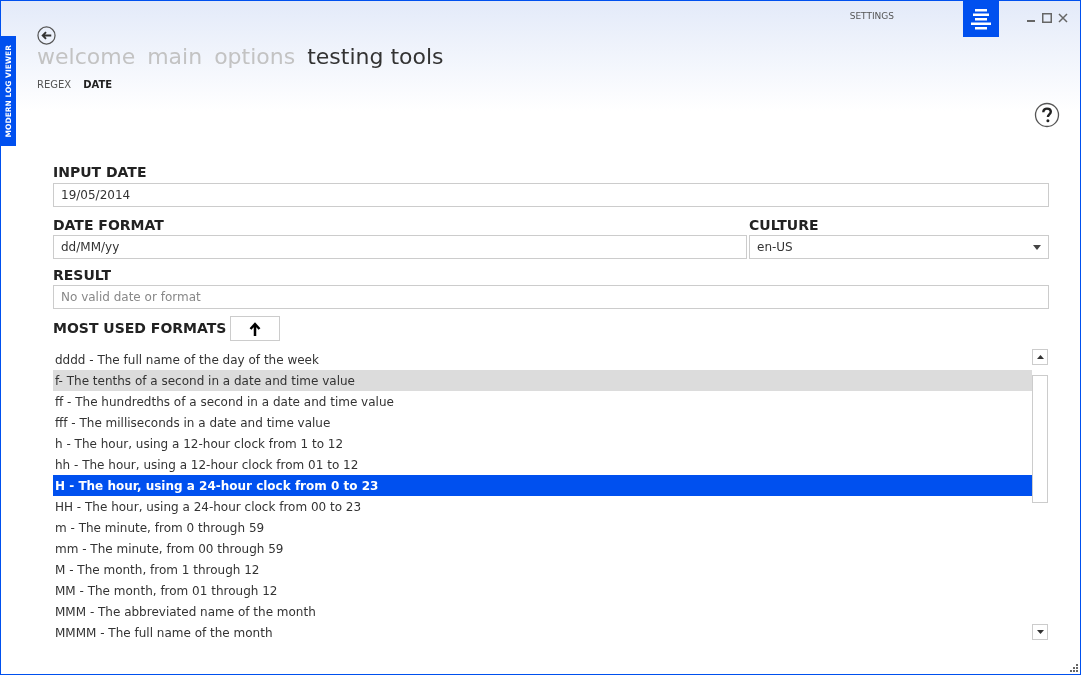 The height and width of the screenshot is (675, 1081). I want to click on format-list-item: fff - The milliseconds in a date and time value, so click(542, 422).